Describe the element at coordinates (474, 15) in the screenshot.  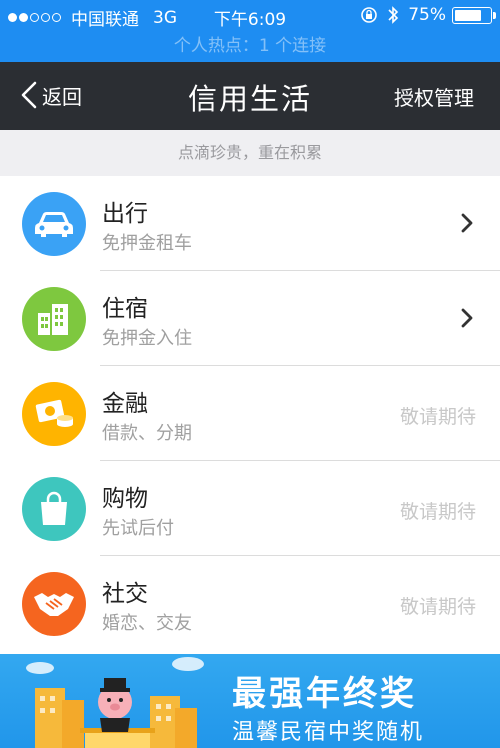
I see `battery-icon` at that location.